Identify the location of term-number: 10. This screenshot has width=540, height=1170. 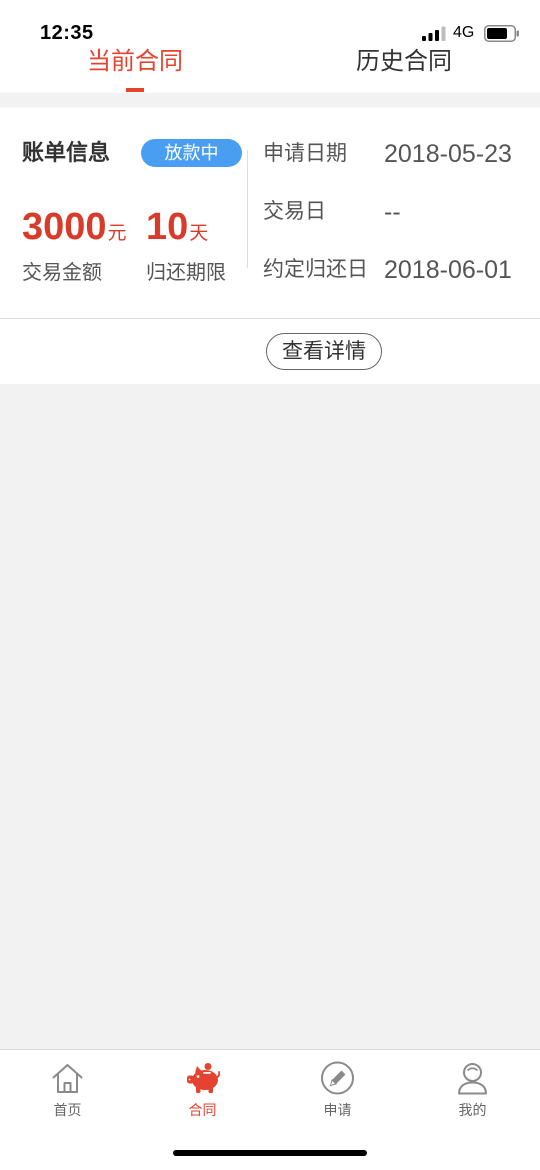
(167, 227).